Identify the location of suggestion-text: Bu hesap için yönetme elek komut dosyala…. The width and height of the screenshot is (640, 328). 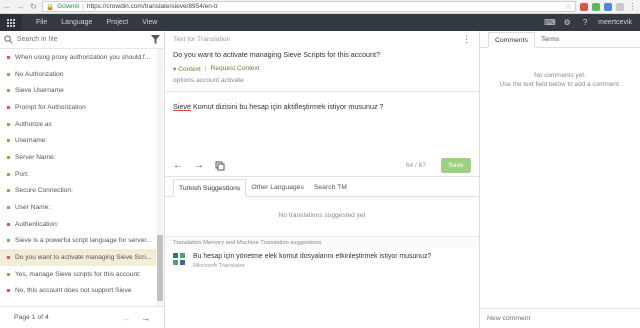
(312, 256).